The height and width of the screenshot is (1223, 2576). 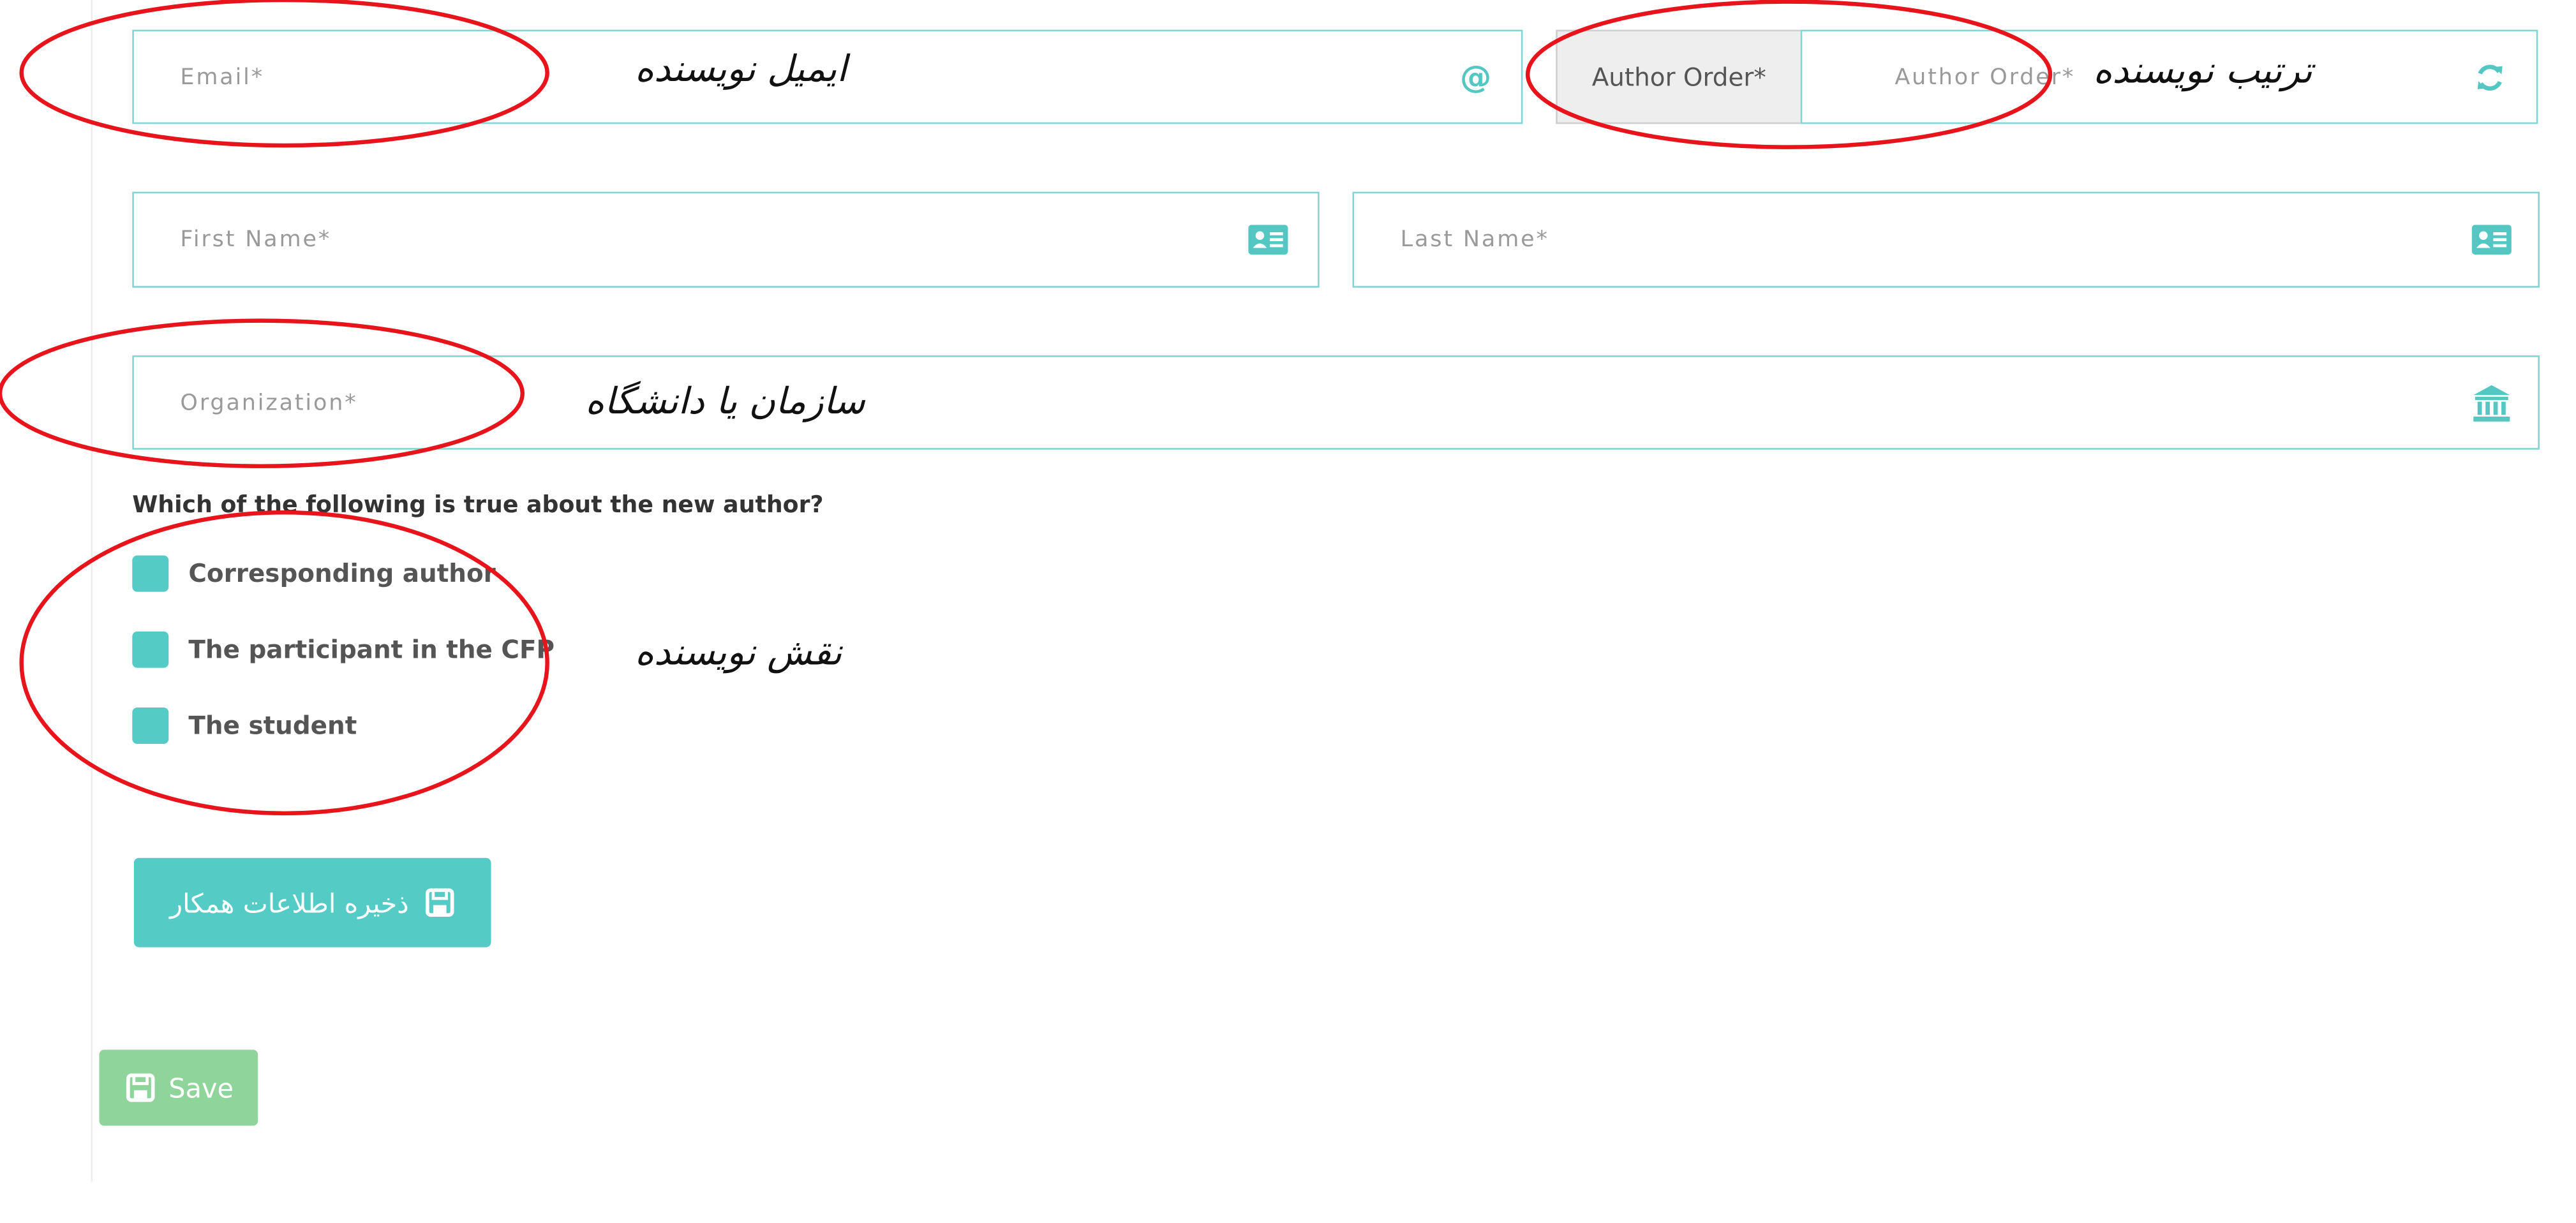 What do you see at coordinates (256, 239) in the screenshot?
I see `first-name-placeholder: First Name*` at bounding box center [256, 239].